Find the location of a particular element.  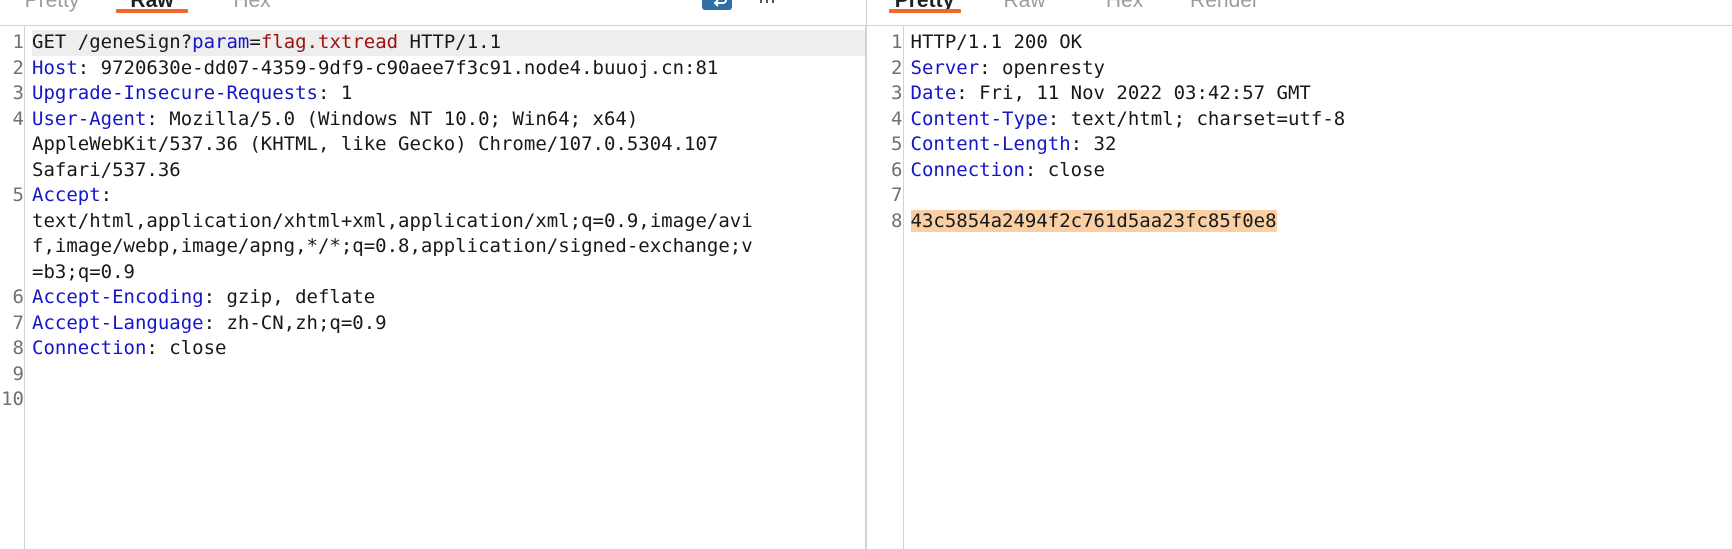

code-segment: =b3;q=0.9 is located at coordinates (83, 271).